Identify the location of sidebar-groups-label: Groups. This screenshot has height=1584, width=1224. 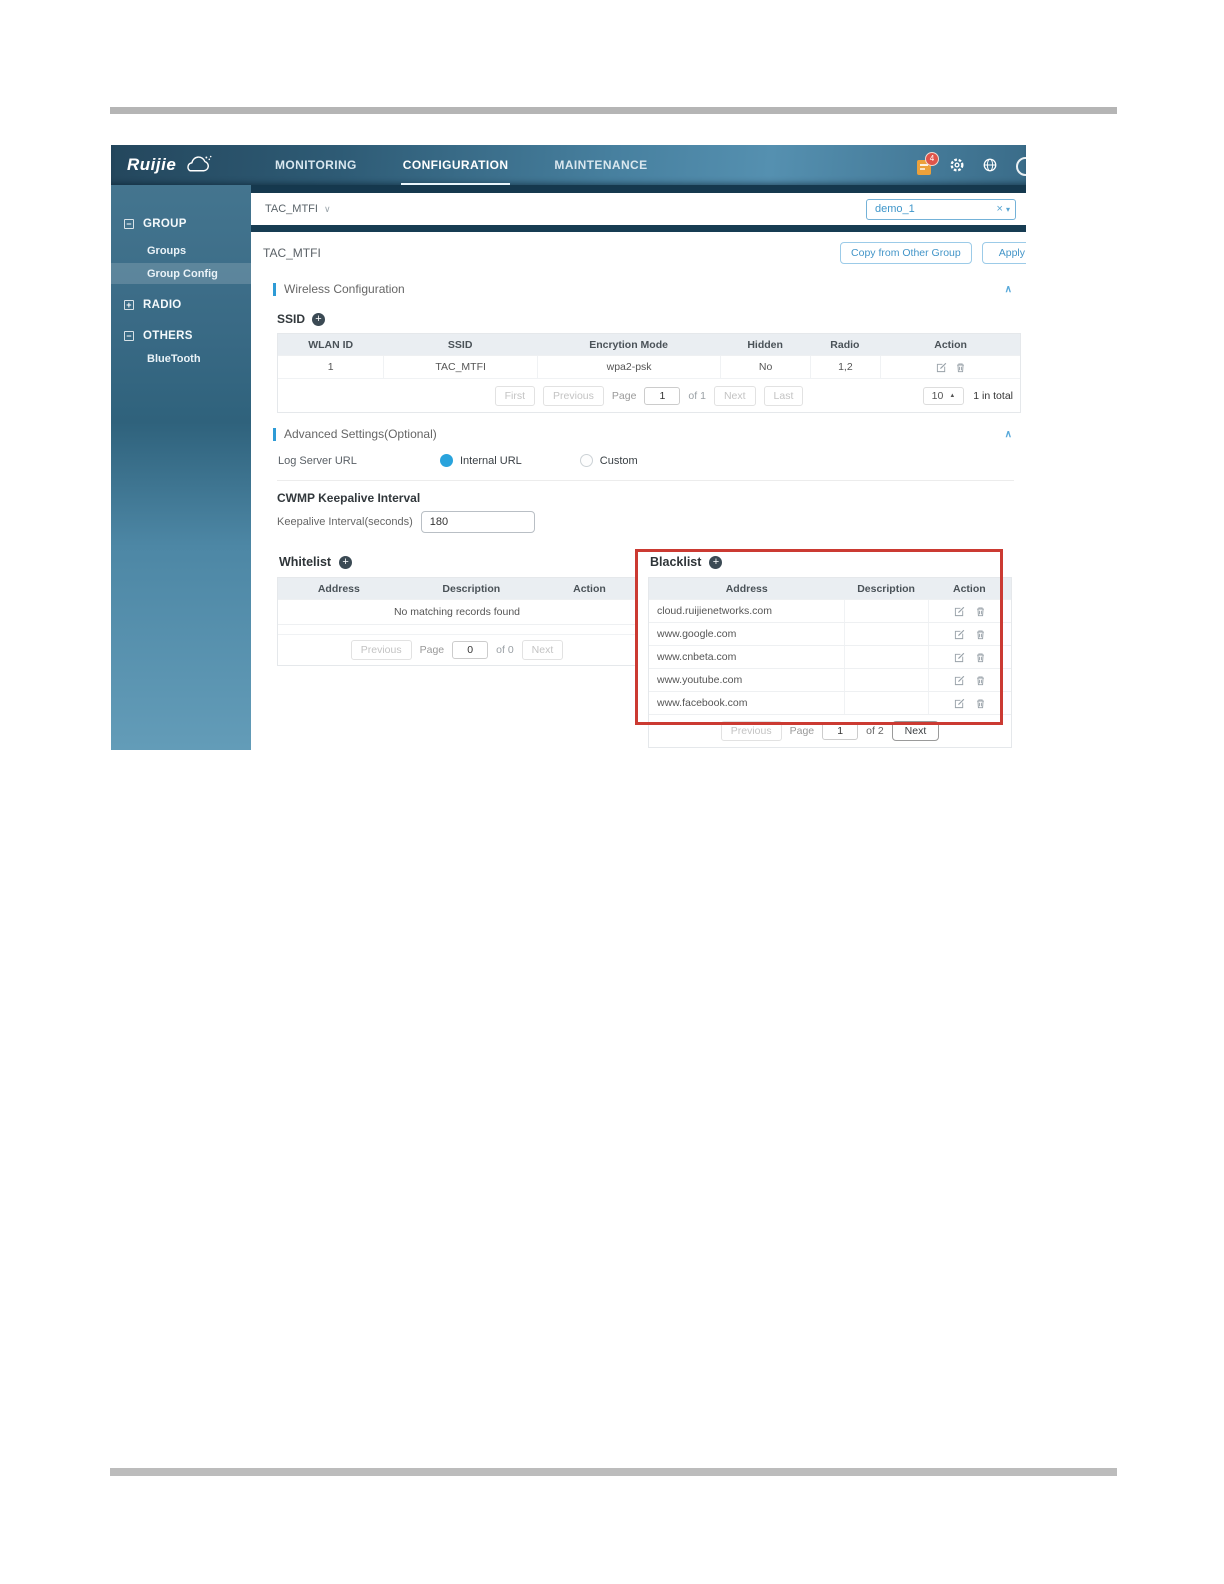
(167, 250).